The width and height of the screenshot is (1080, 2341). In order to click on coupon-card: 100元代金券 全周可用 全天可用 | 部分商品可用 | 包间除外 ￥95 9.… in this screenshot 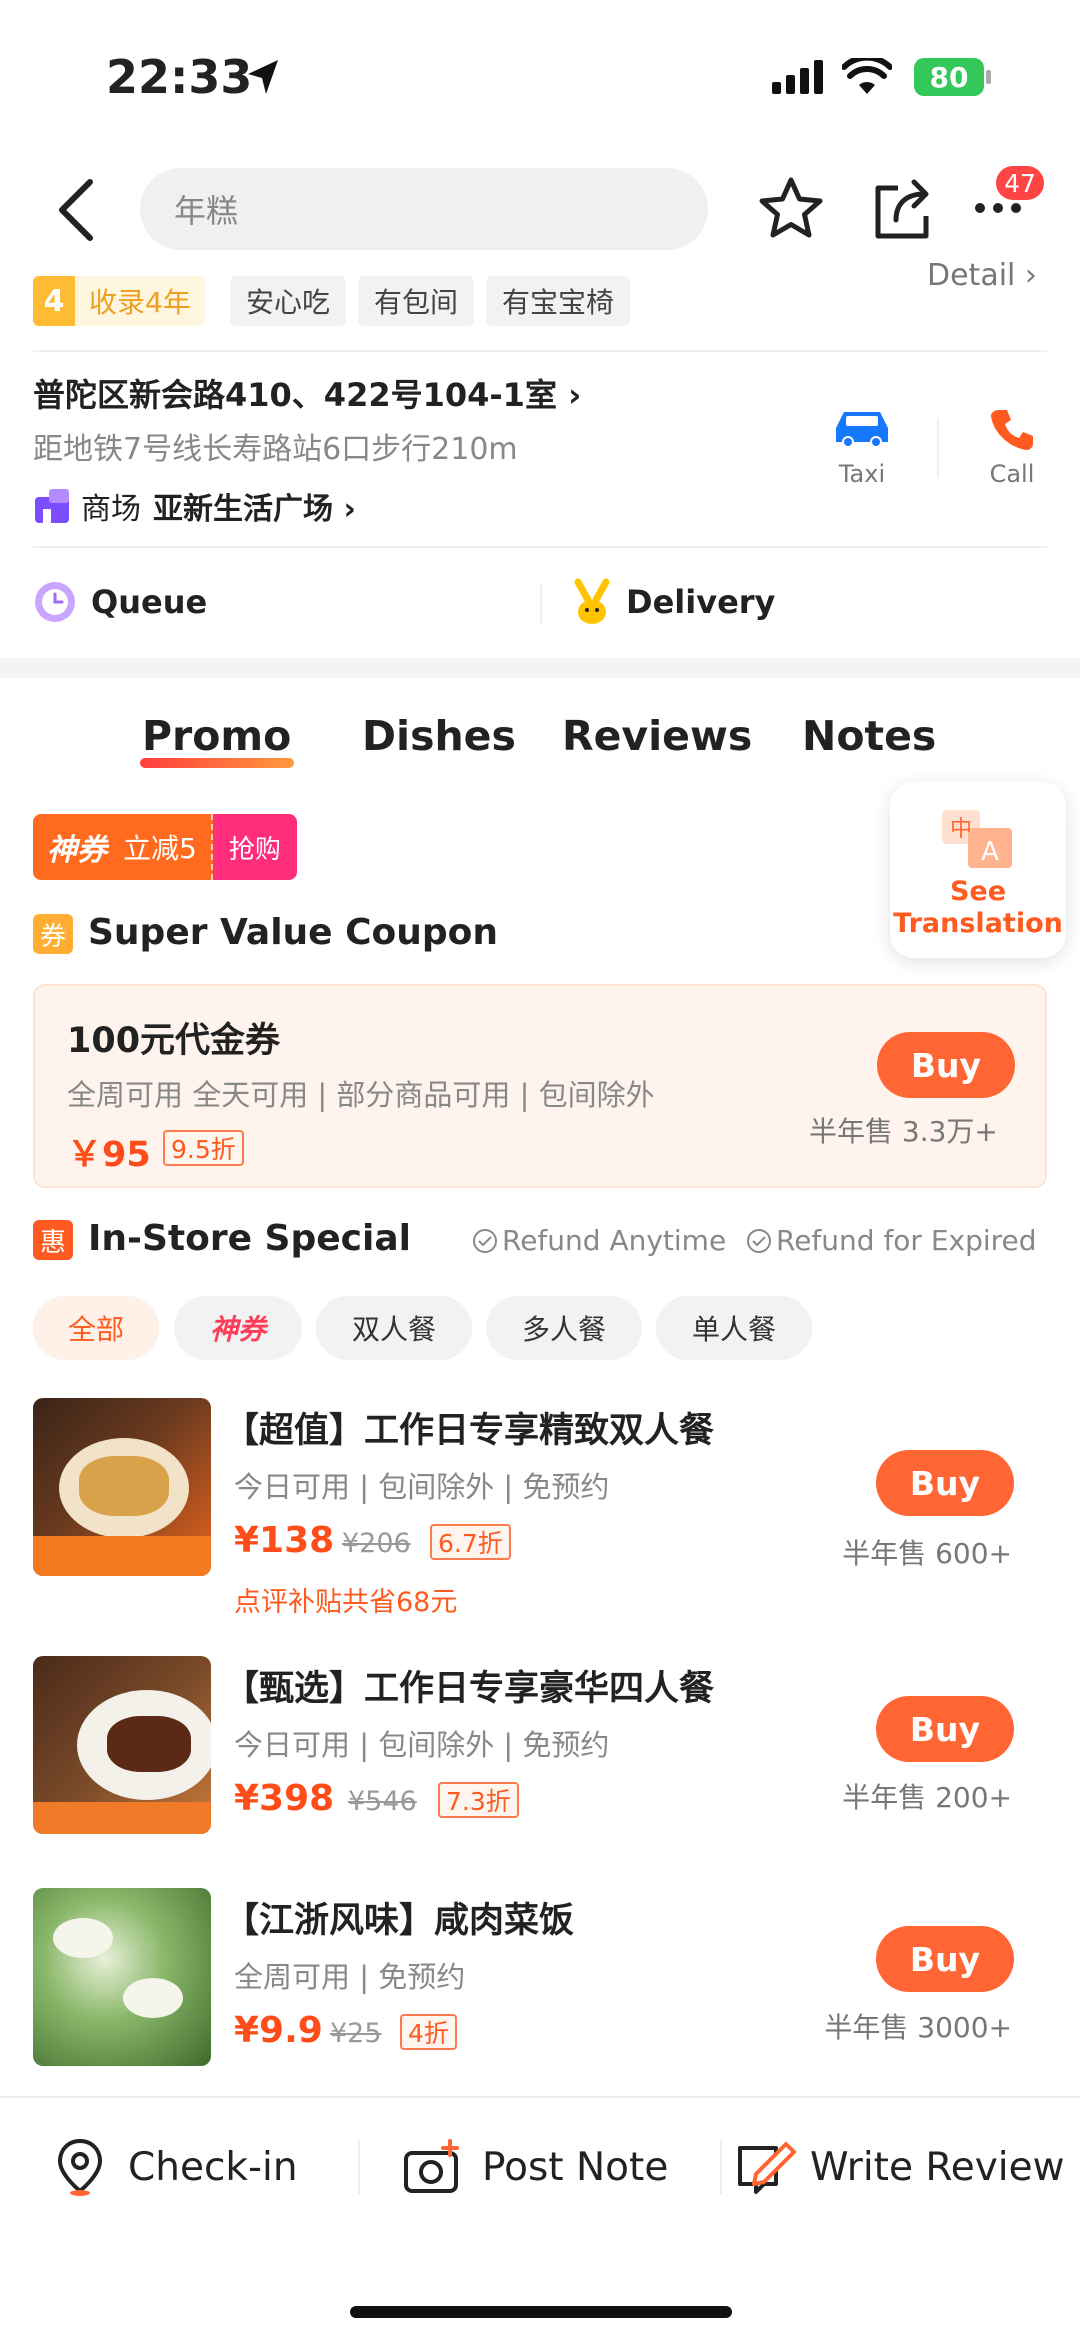, I will do `click(540, 1086)`.